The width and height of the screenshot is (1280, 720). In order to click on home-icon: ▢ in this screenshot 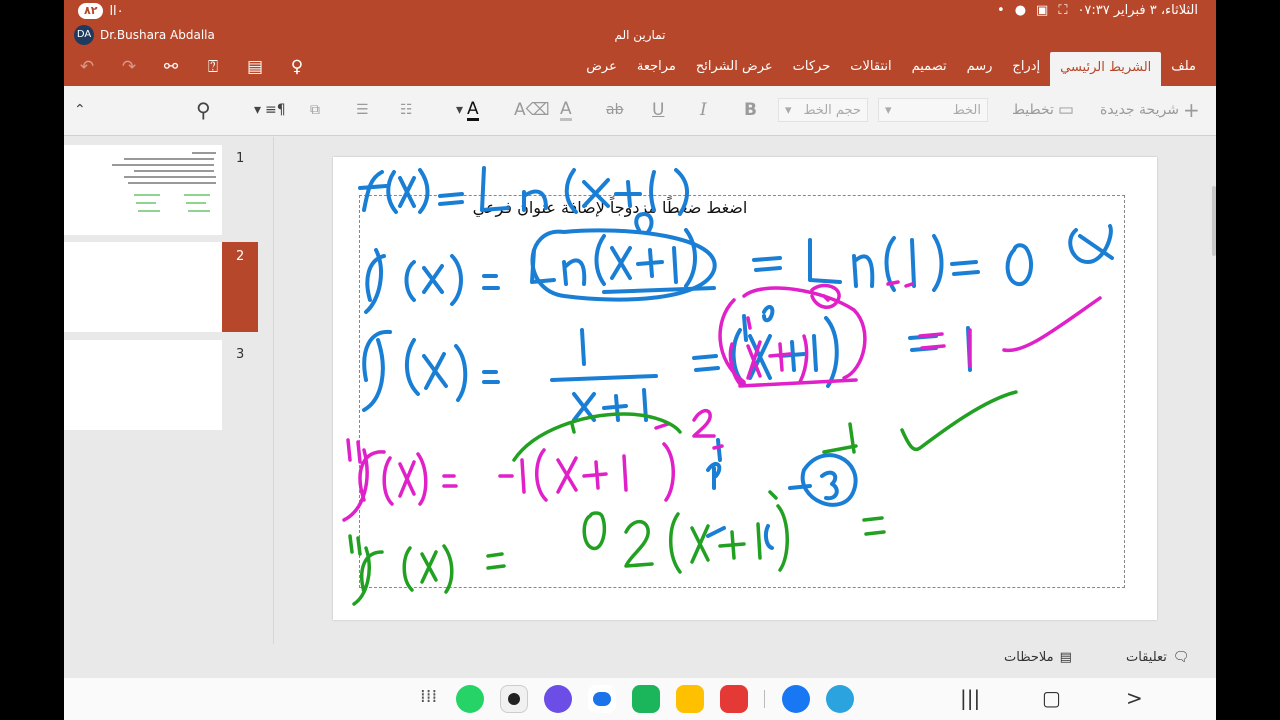, I will do `click(1051, 698)`.